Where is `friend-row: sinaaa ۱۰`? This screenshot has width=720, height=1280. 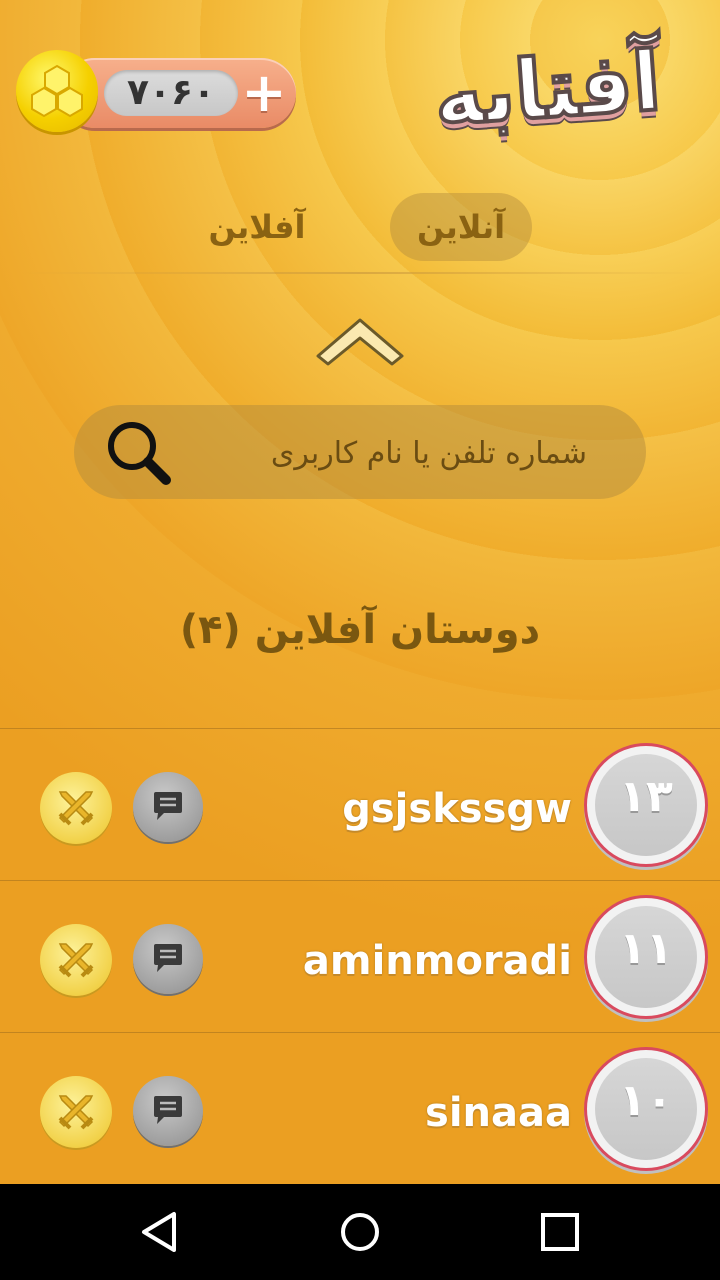
friend-row: sinaaa ۱۰ is located at coordinates (360, 1108).